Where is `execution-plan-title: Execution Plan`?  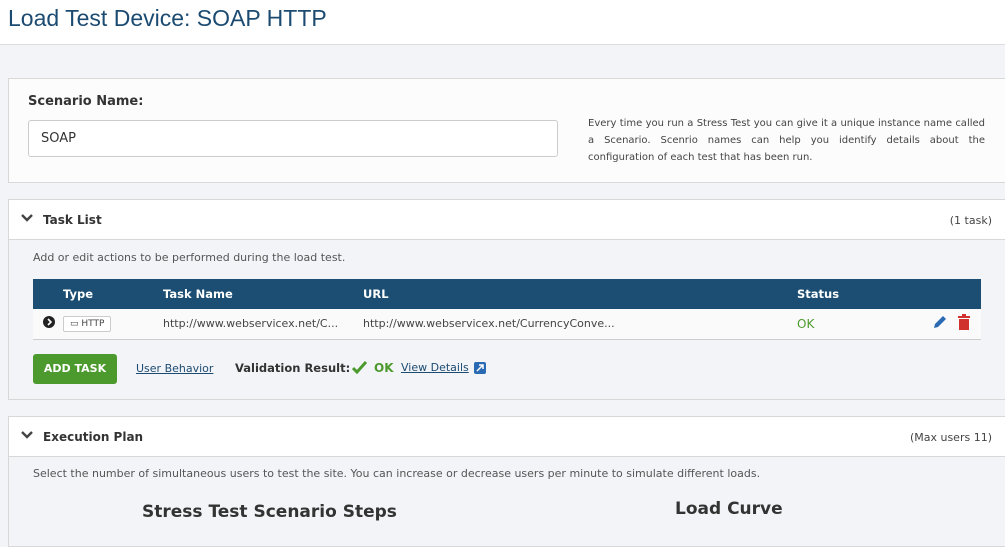 execution-plan-title: Execution Plan is located at coordinates (93, 437).